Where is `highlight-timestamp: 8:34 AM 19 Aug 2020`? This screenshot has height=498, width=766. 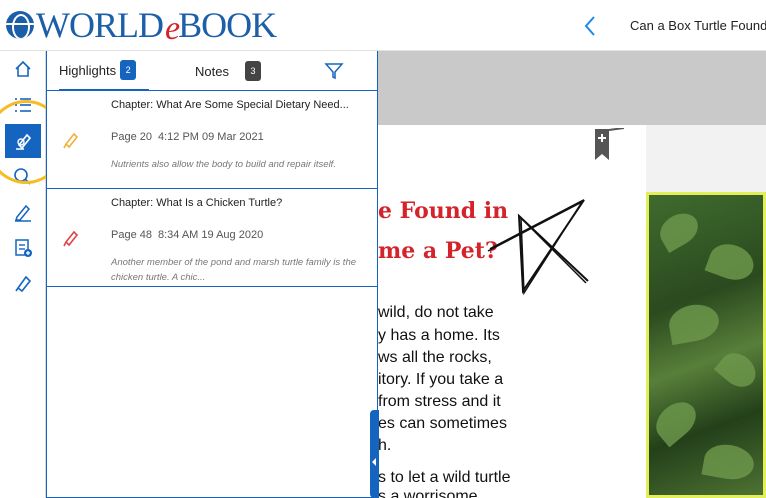 highlight-timestamp: 8:34 AM 19 Aug 2020 is located at coordinates (210, 235).